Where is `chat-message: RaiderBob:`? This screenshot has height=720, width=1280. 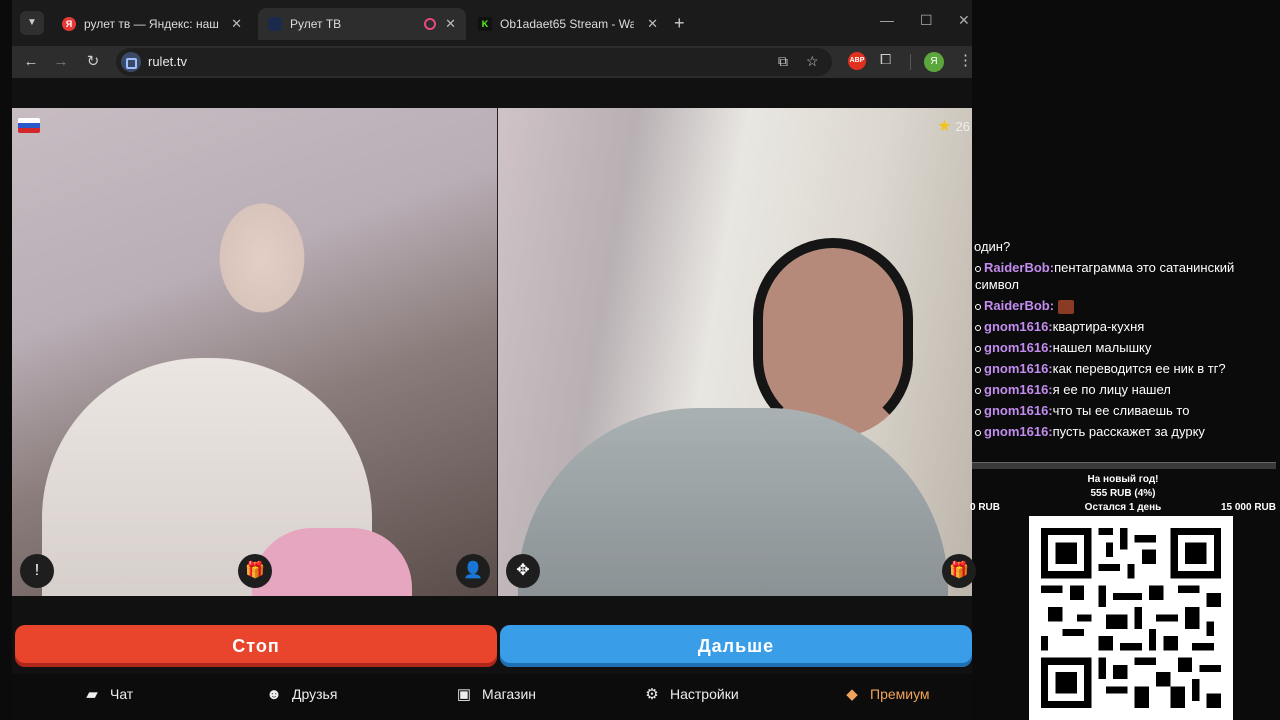
chat-message: RaiderBob: is located at coordinates (1126, 305).